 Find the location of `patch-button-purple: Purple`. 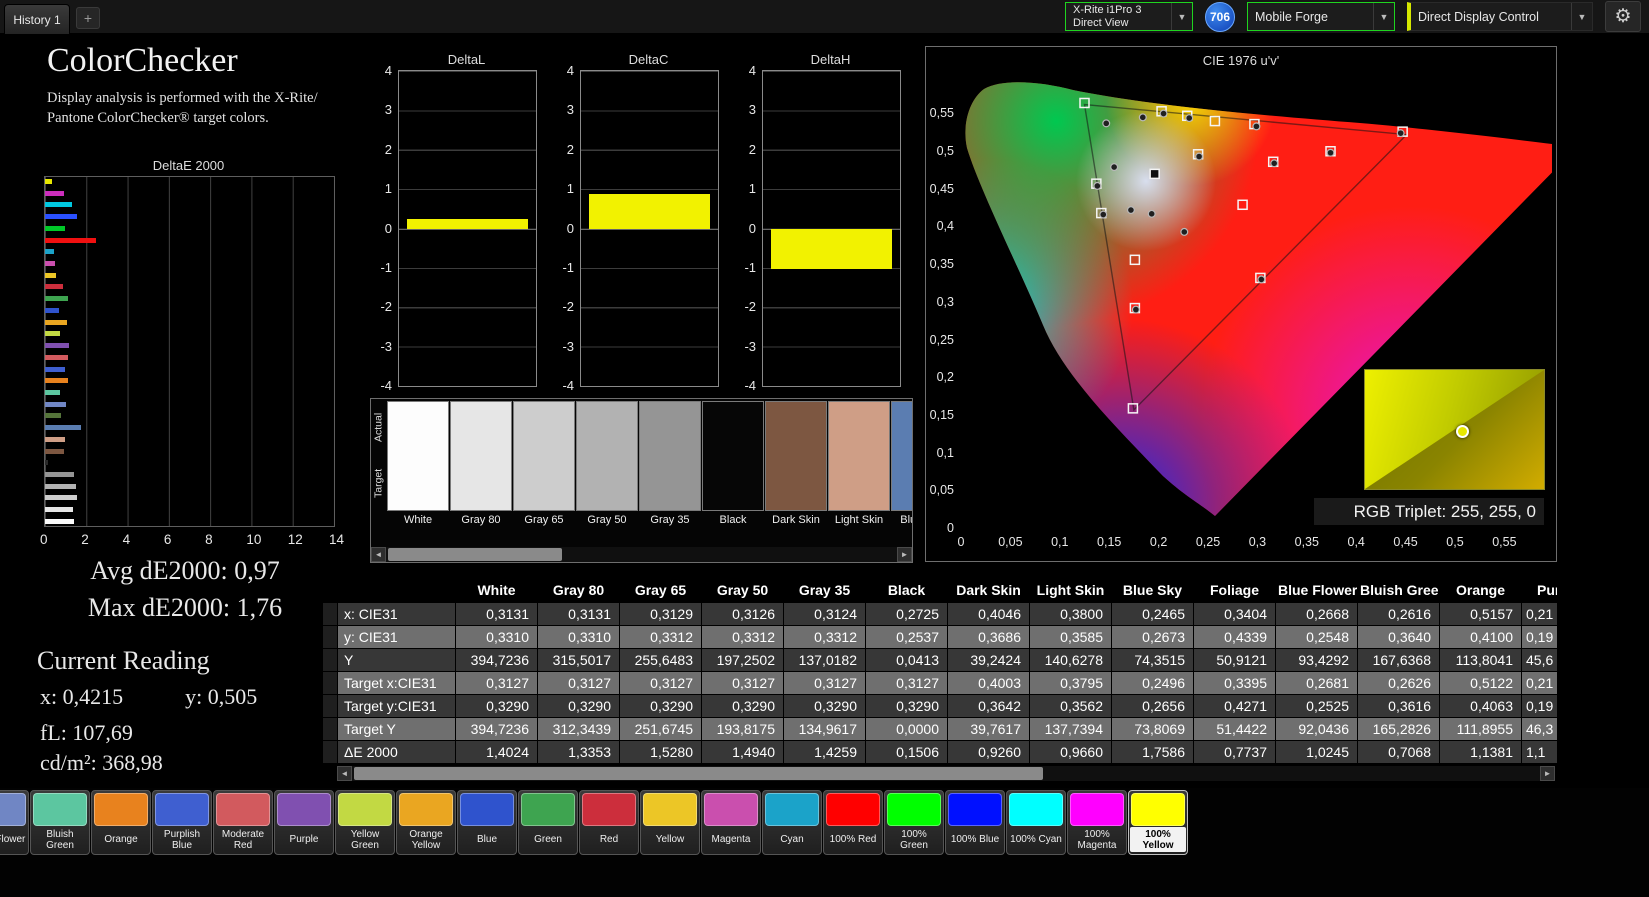

patch-button-purple: Purple is located at coordinates (304, 822).